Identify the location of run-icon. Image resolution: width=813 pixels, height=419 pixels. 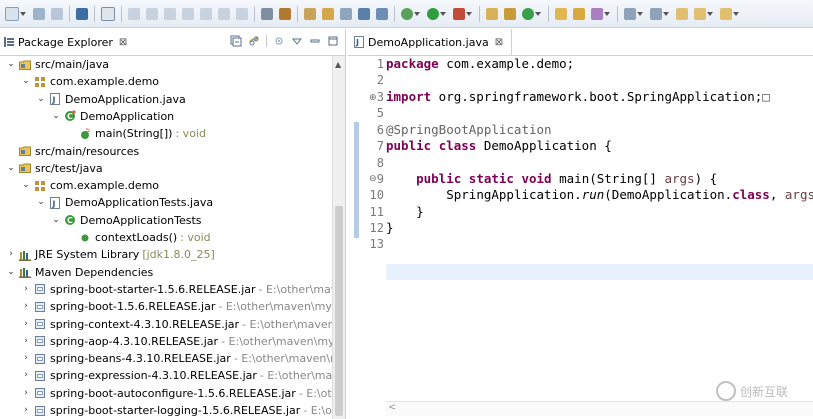
(433, 13).